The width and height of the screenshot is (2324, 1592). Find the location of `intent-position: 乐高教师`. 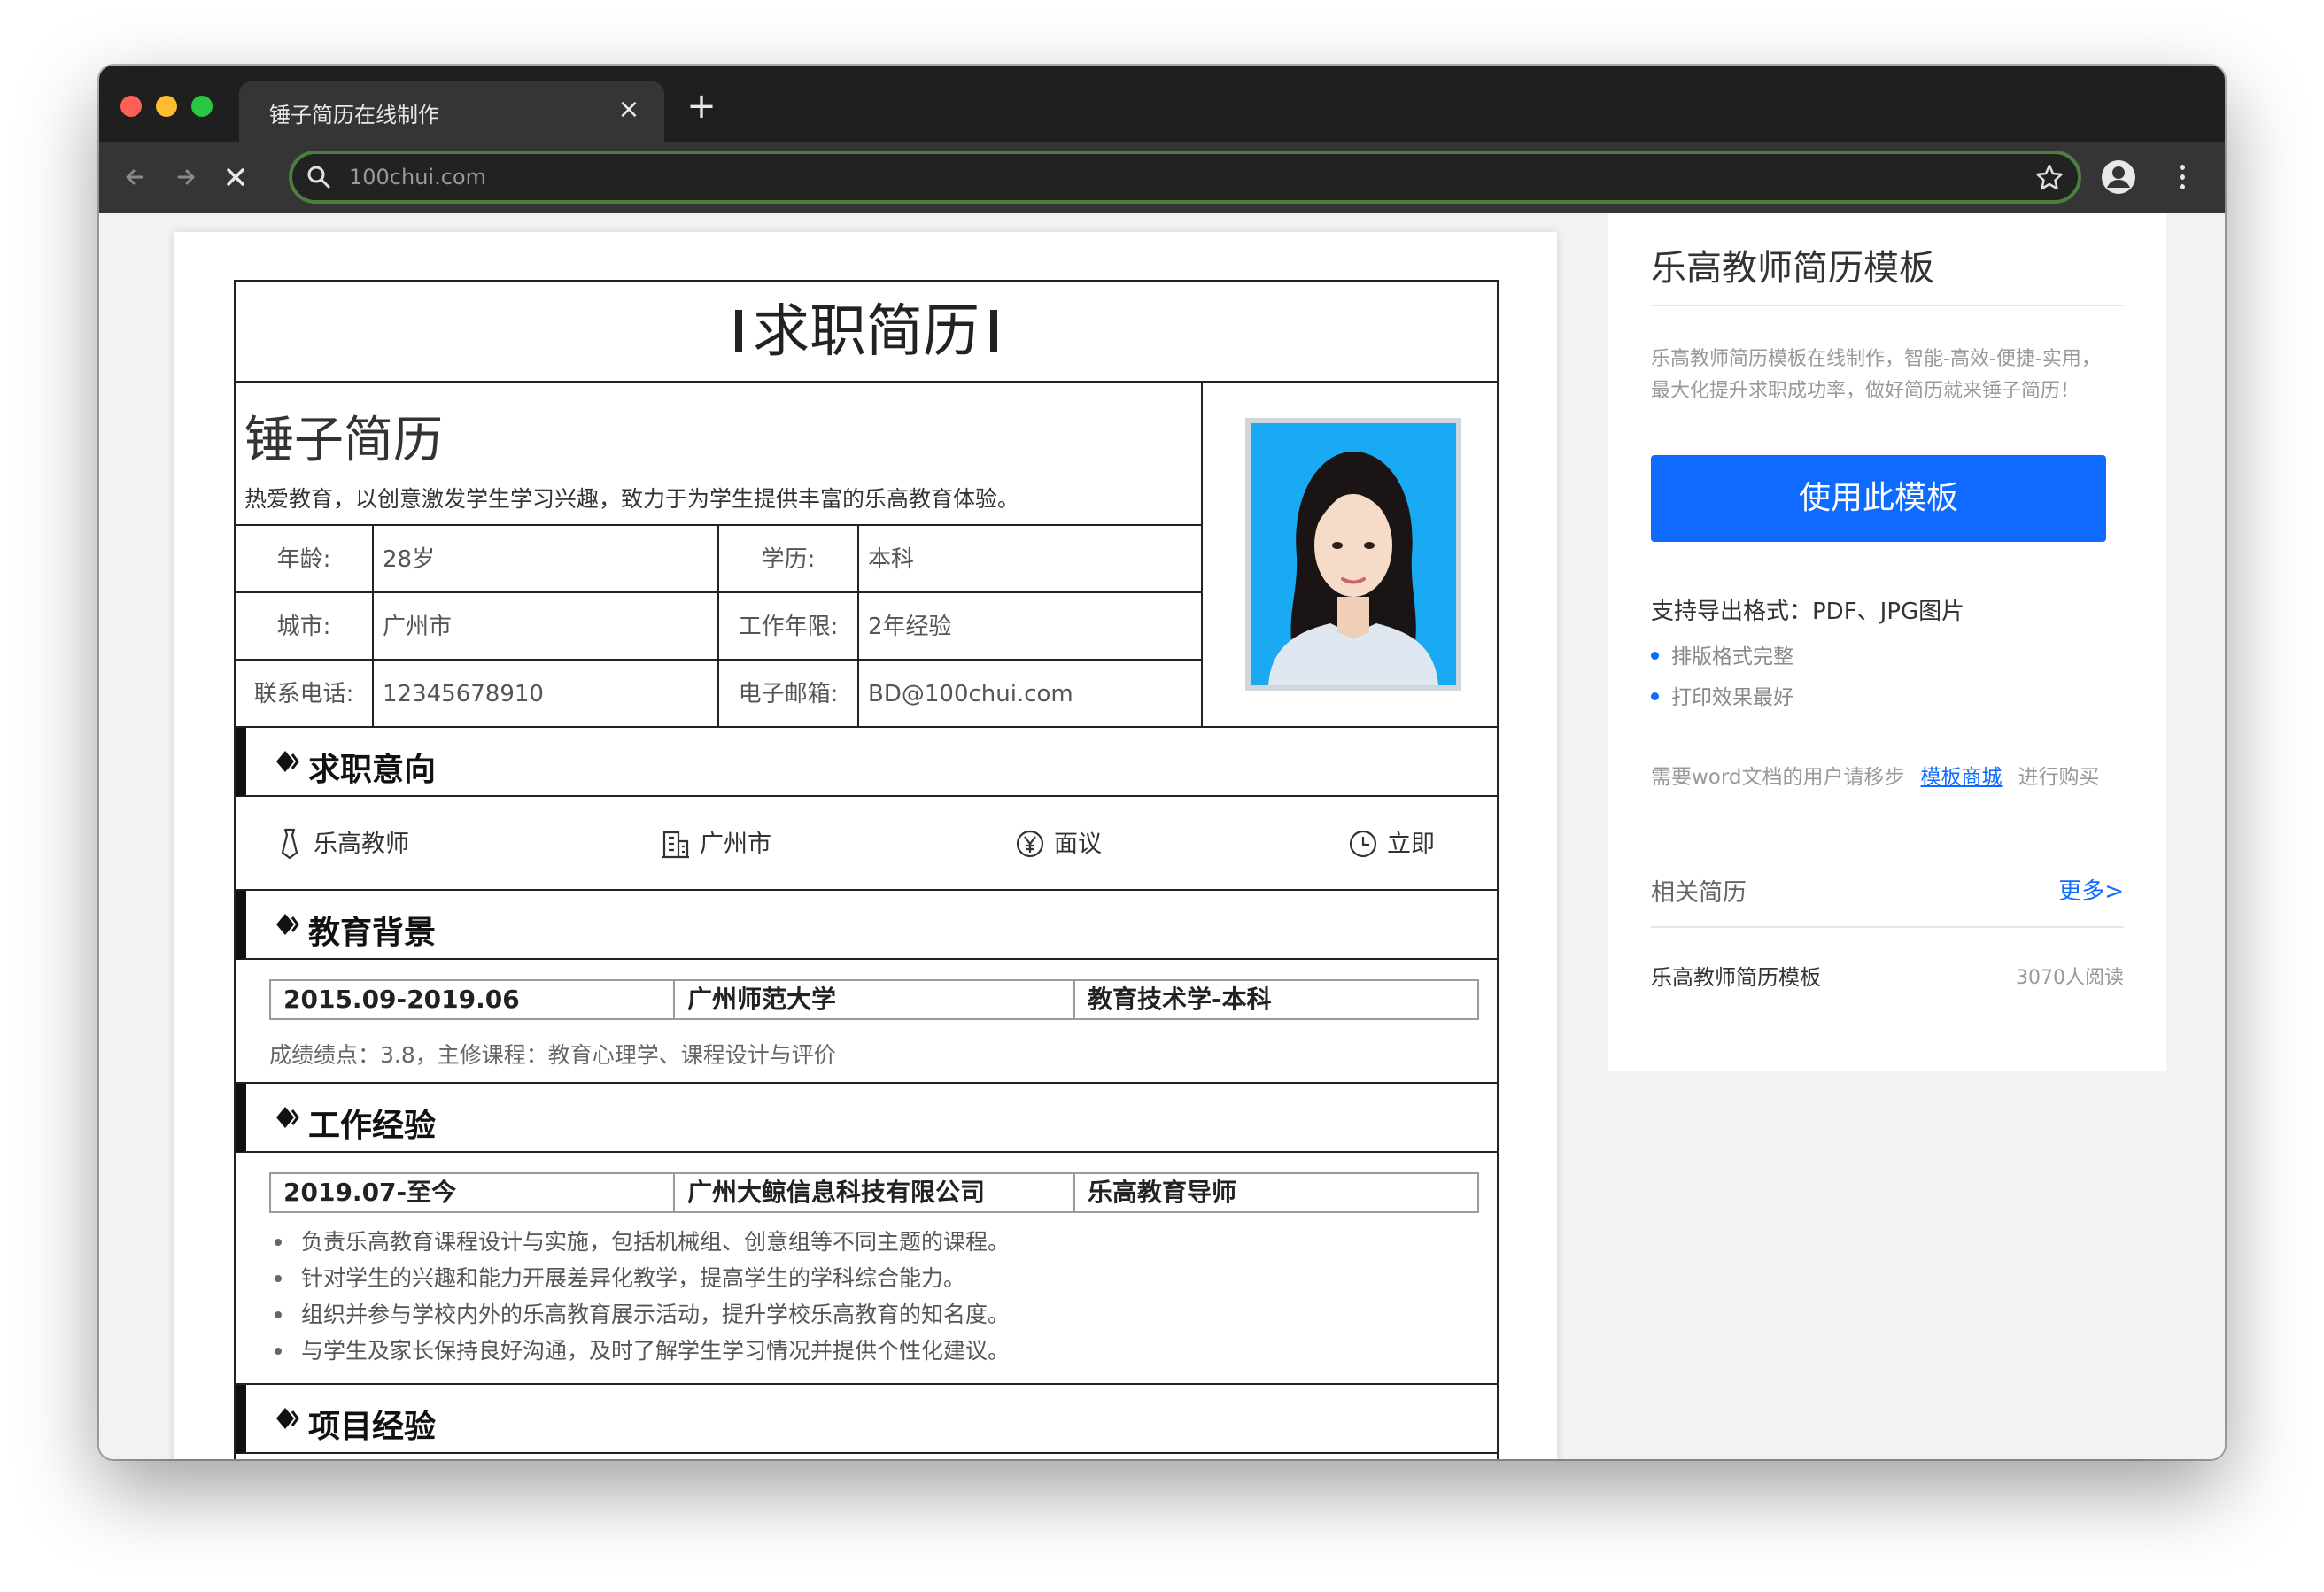

intent-position: 乐高教师 is located at coordinates (342, 844).